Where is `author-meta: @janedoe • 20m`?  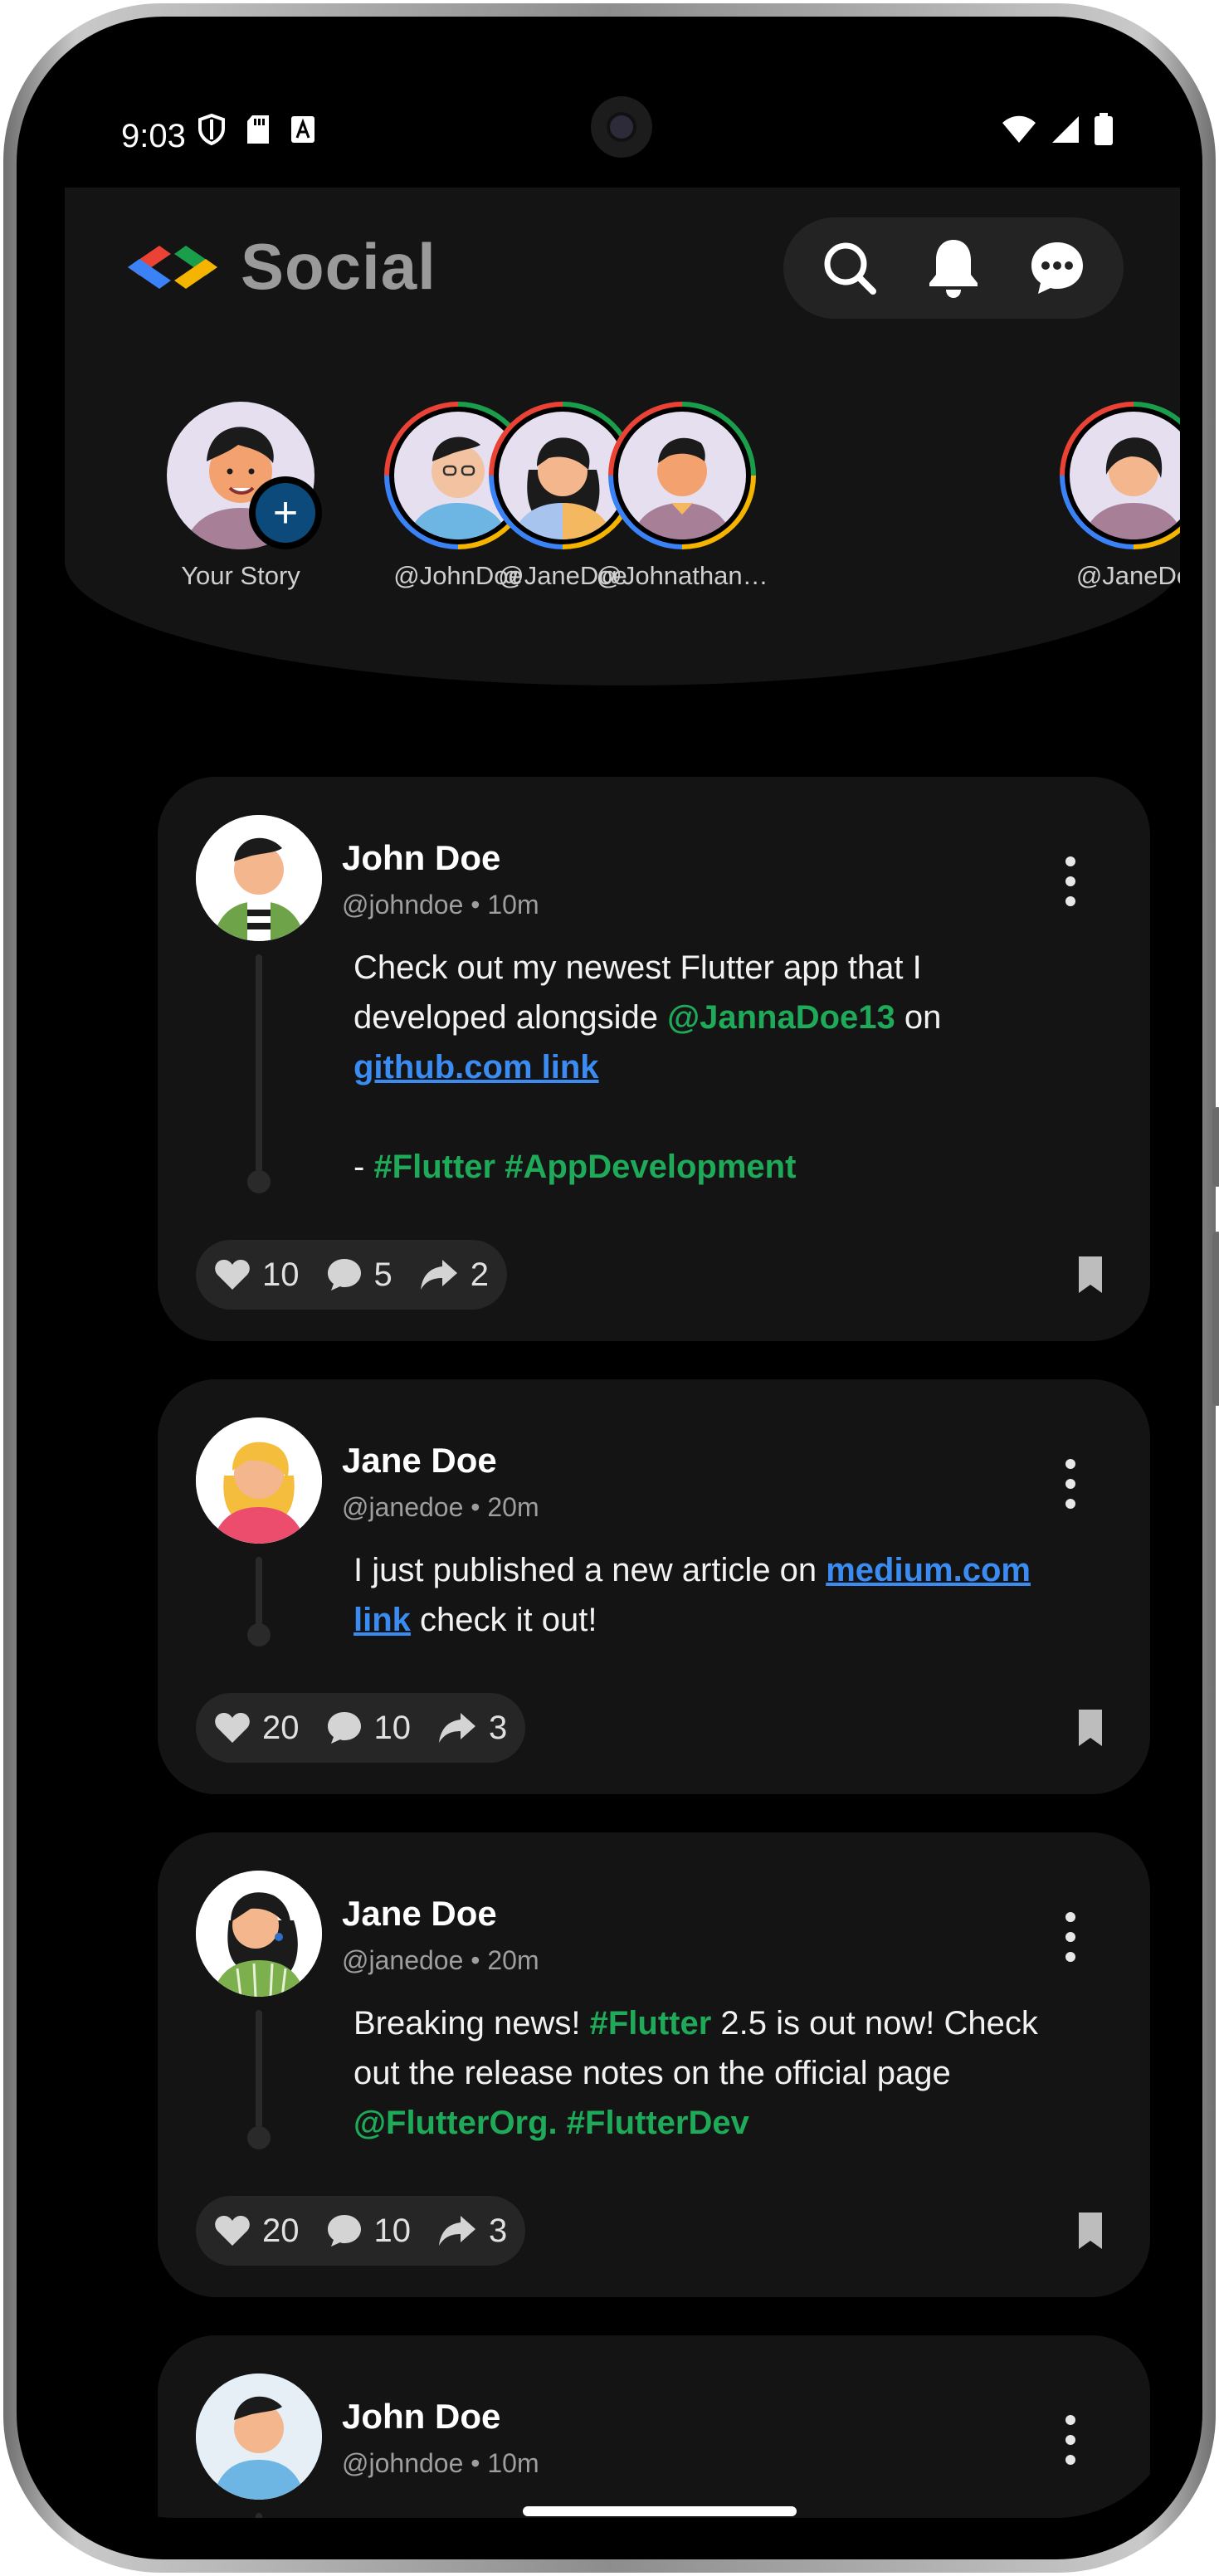
author-meta: @janedoe • 20m is located at coordinates (441, 1961).